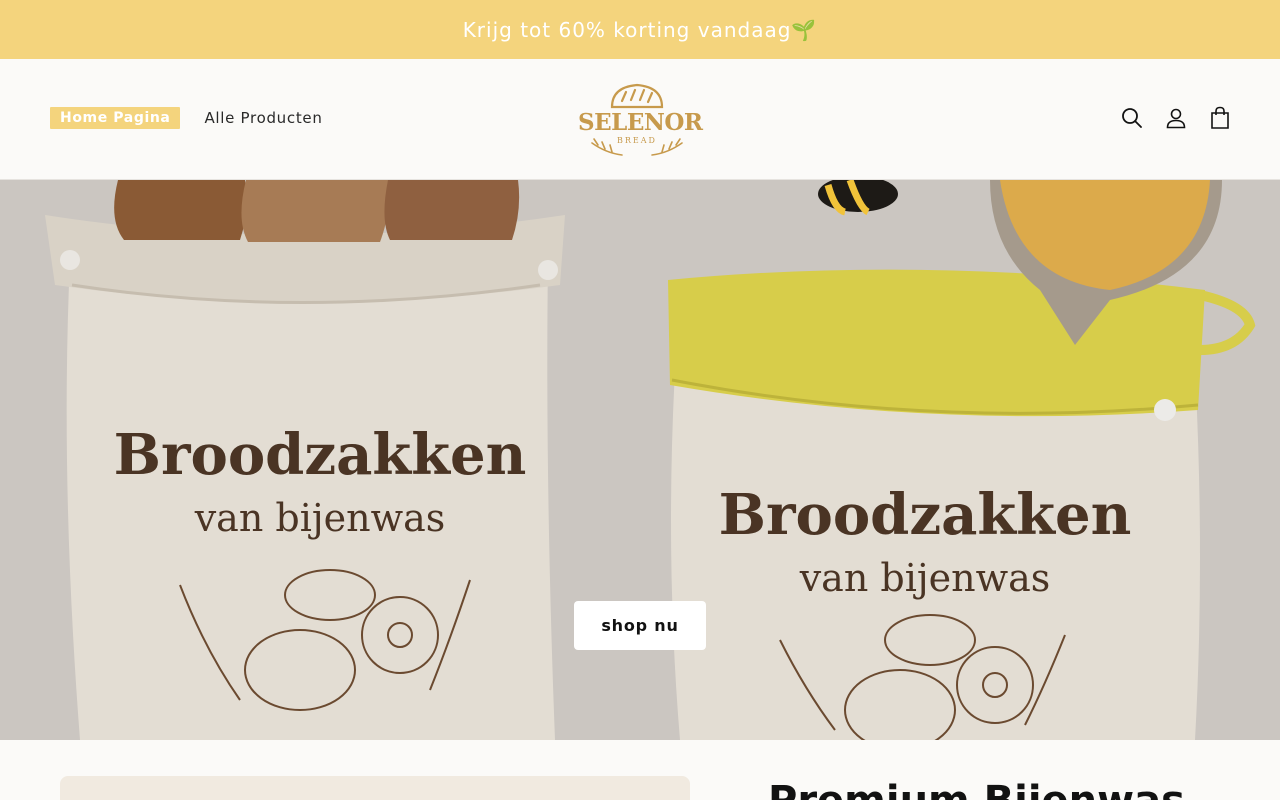 The height and width of the screenshot is (800, 1280). I want to click on cart-icon, so click(1220, 118).